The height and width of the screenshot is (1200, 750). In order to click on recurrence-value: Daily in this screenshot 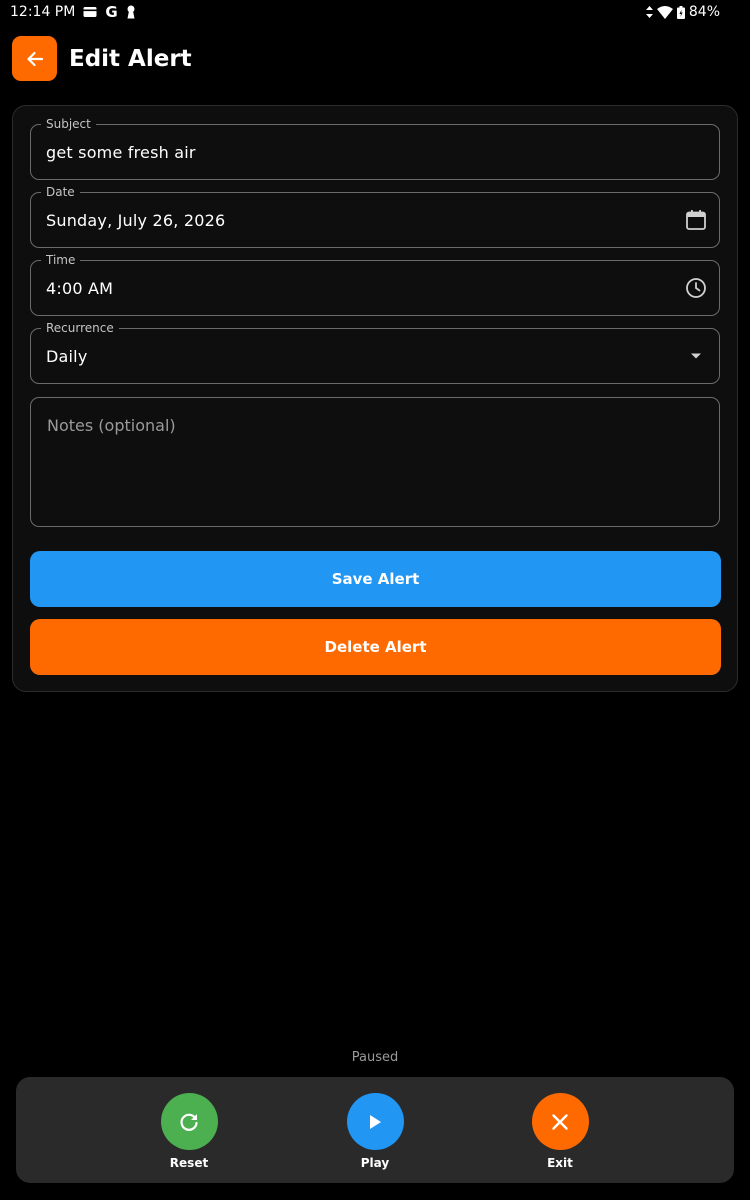, I will do `click(67, 356)`.